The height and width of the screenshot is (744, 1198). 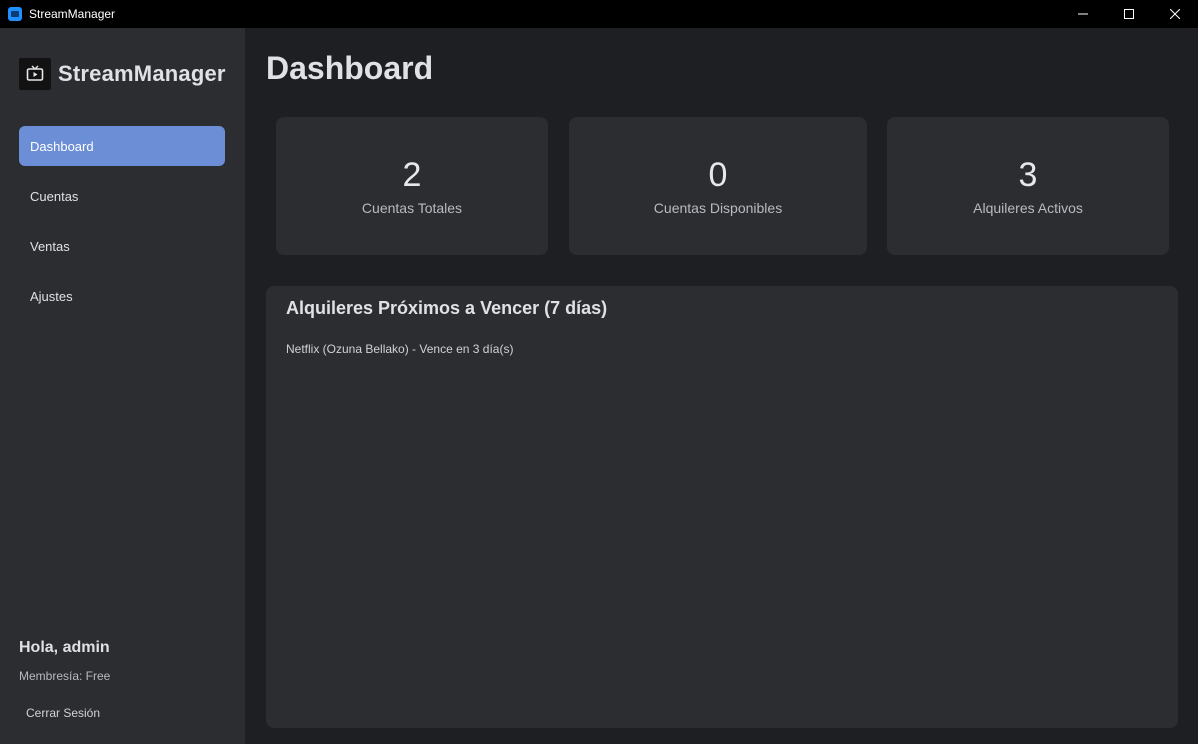 I want to click on tv-play-icon, so click(x=35, y=74).